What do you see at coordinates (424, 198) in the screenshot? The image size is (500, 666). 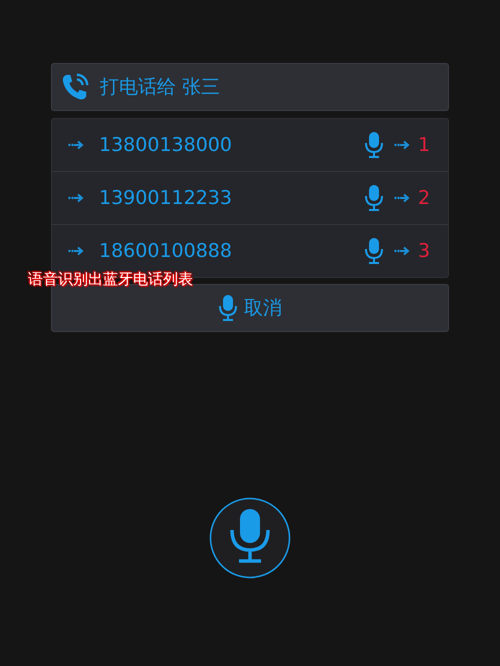 I see `option-number: 2` at bounding box center [424, 198].